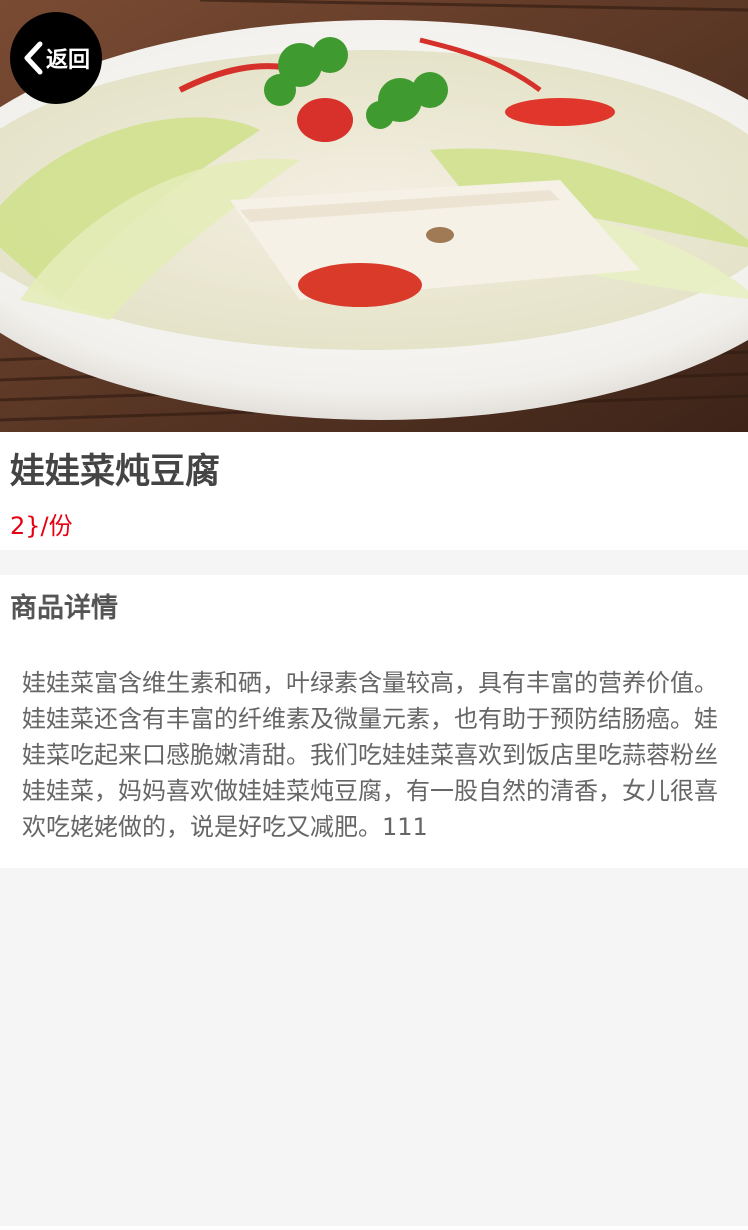 The image size is (748, 1230). I want to click on detail-heading: 商品详情, so click(64, 608).